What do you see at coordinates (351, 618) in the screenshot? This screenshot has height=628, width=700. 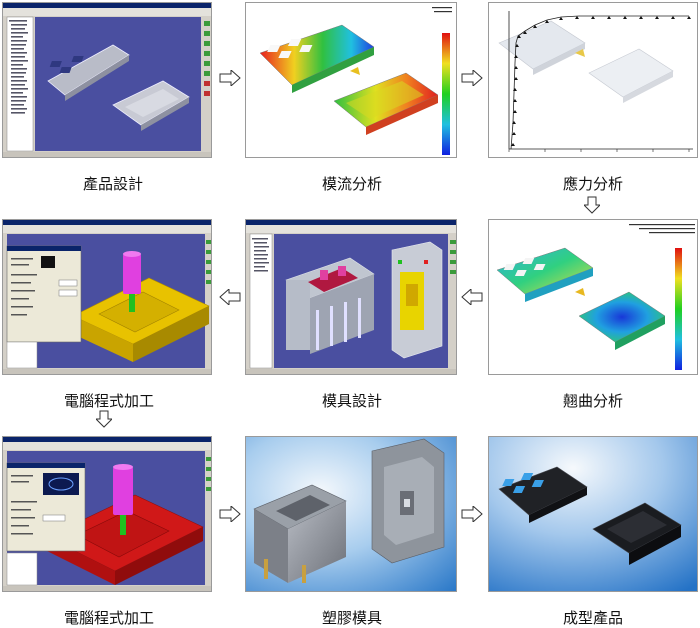 I see `step-caption-plastic-mold: 塑膠模具` at bounding box center [351, 618].